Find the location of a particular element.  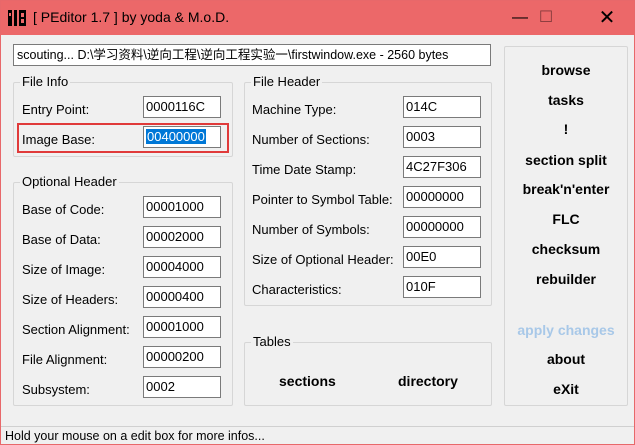

base-of-data-label: Base of Data: is located at coordinates (61, 239).